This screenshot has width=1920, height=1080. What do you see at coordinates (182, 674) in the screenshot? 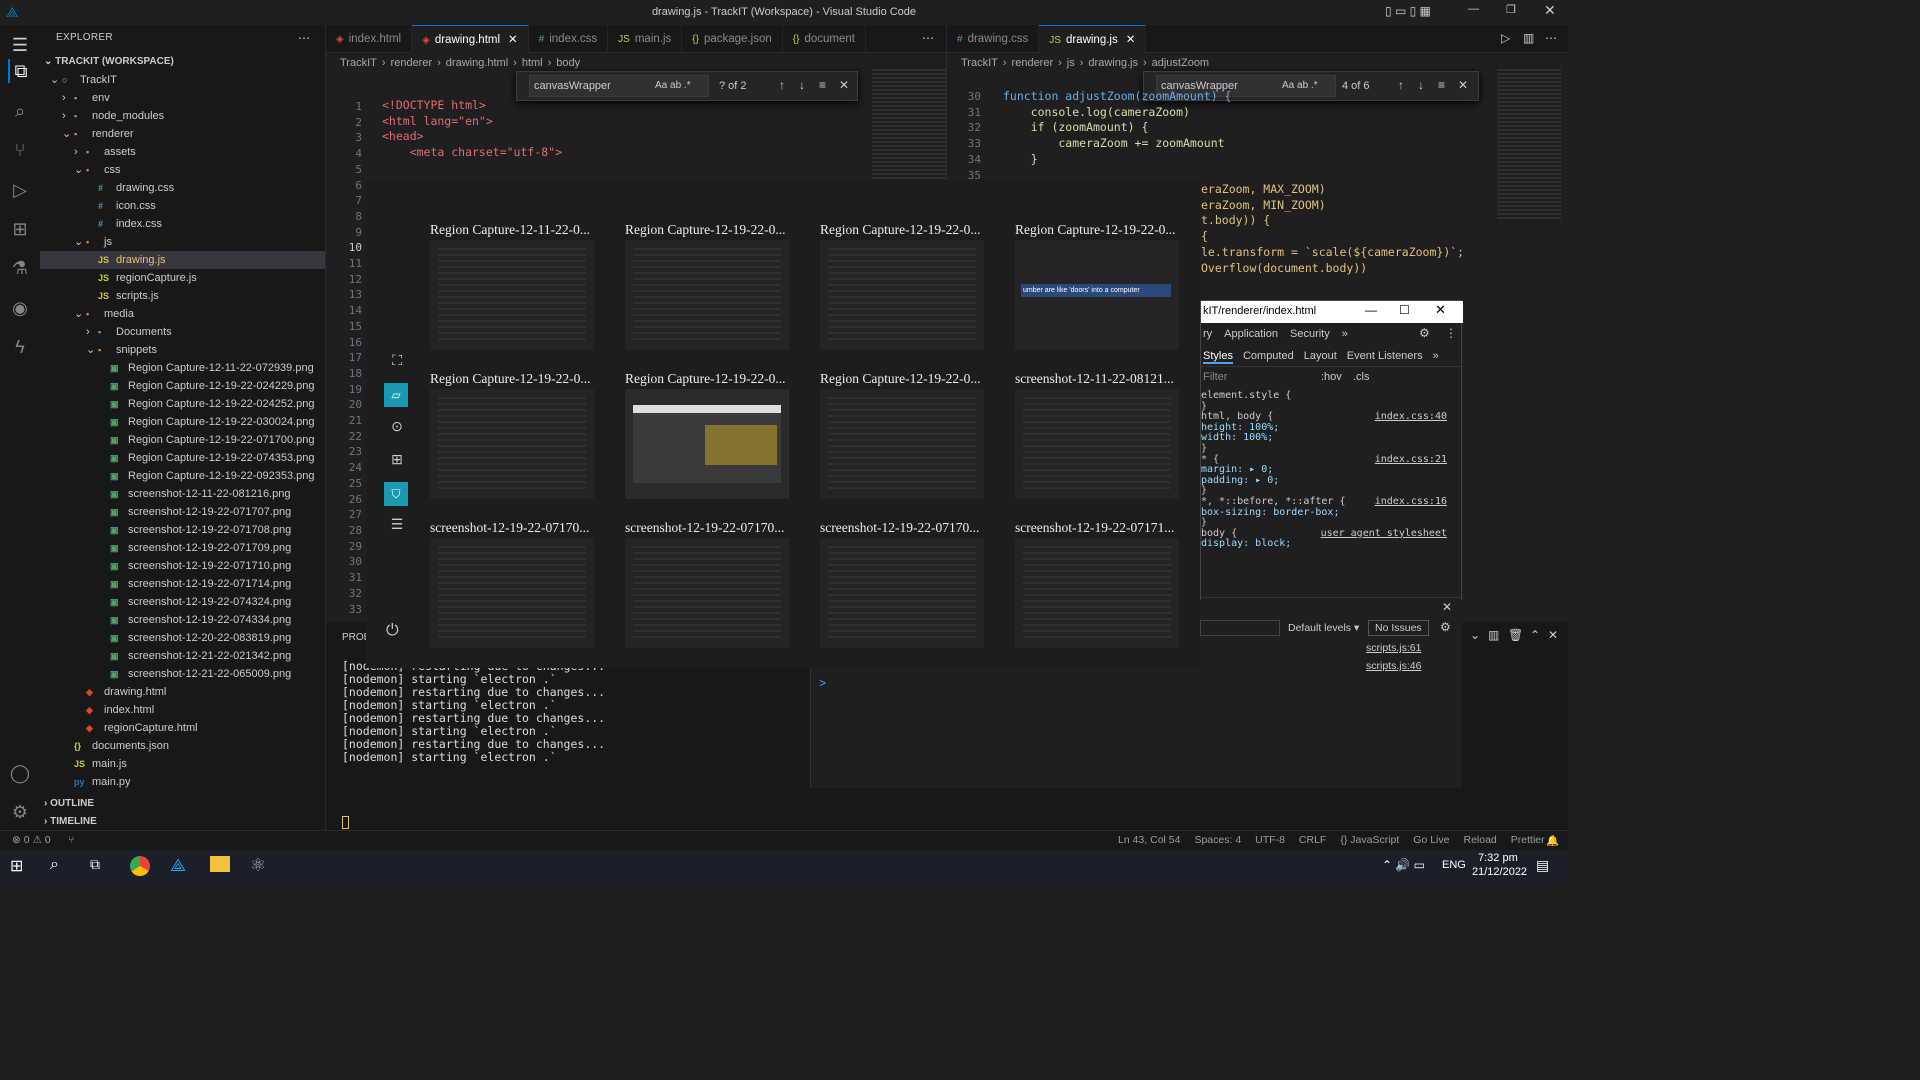
I see `tree-item: ▣ screenshot-12-21-22-065009.png` at bounding box center [182, 674].